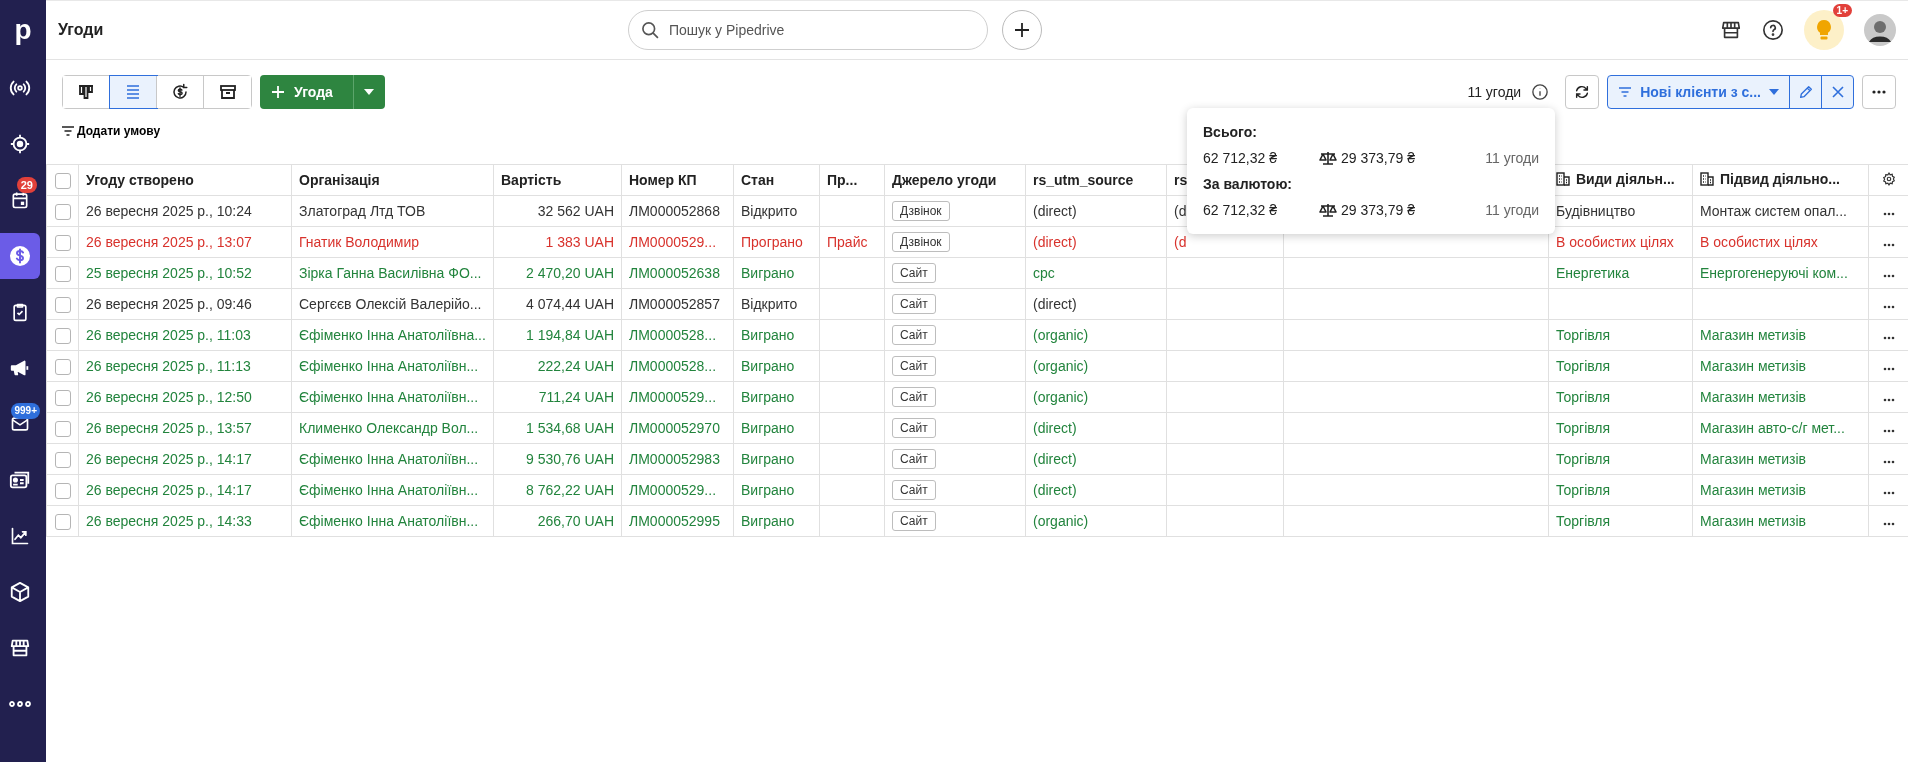 This screenshot has height=762, width=1908. Describe the element at coordinates (81, 30) in the screenshot. I see `page-title: Угоди` at that location.